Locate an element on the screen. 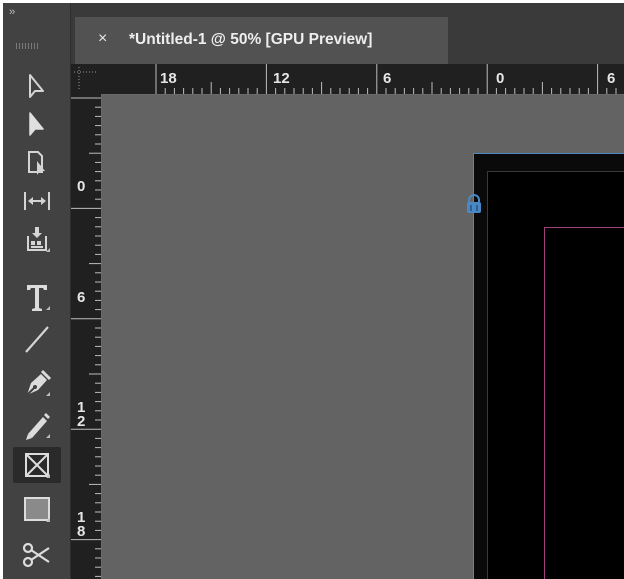 This screenshot has height=579, width=624. horizontal-ruler-ticks is located at coordinates (386, 79).